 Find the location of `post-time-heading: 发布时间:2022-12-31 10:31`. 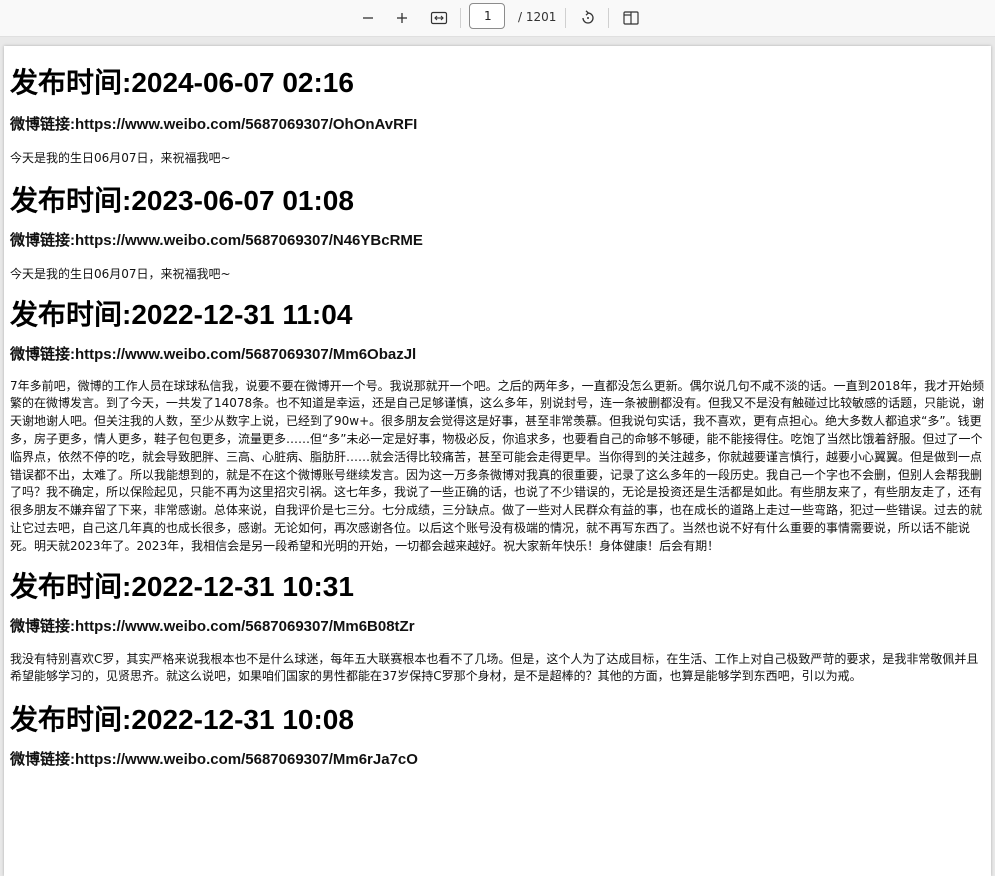

post-time-heading: 发布时间:2022-12-31 10:31 is located at coordinates (182, 586).